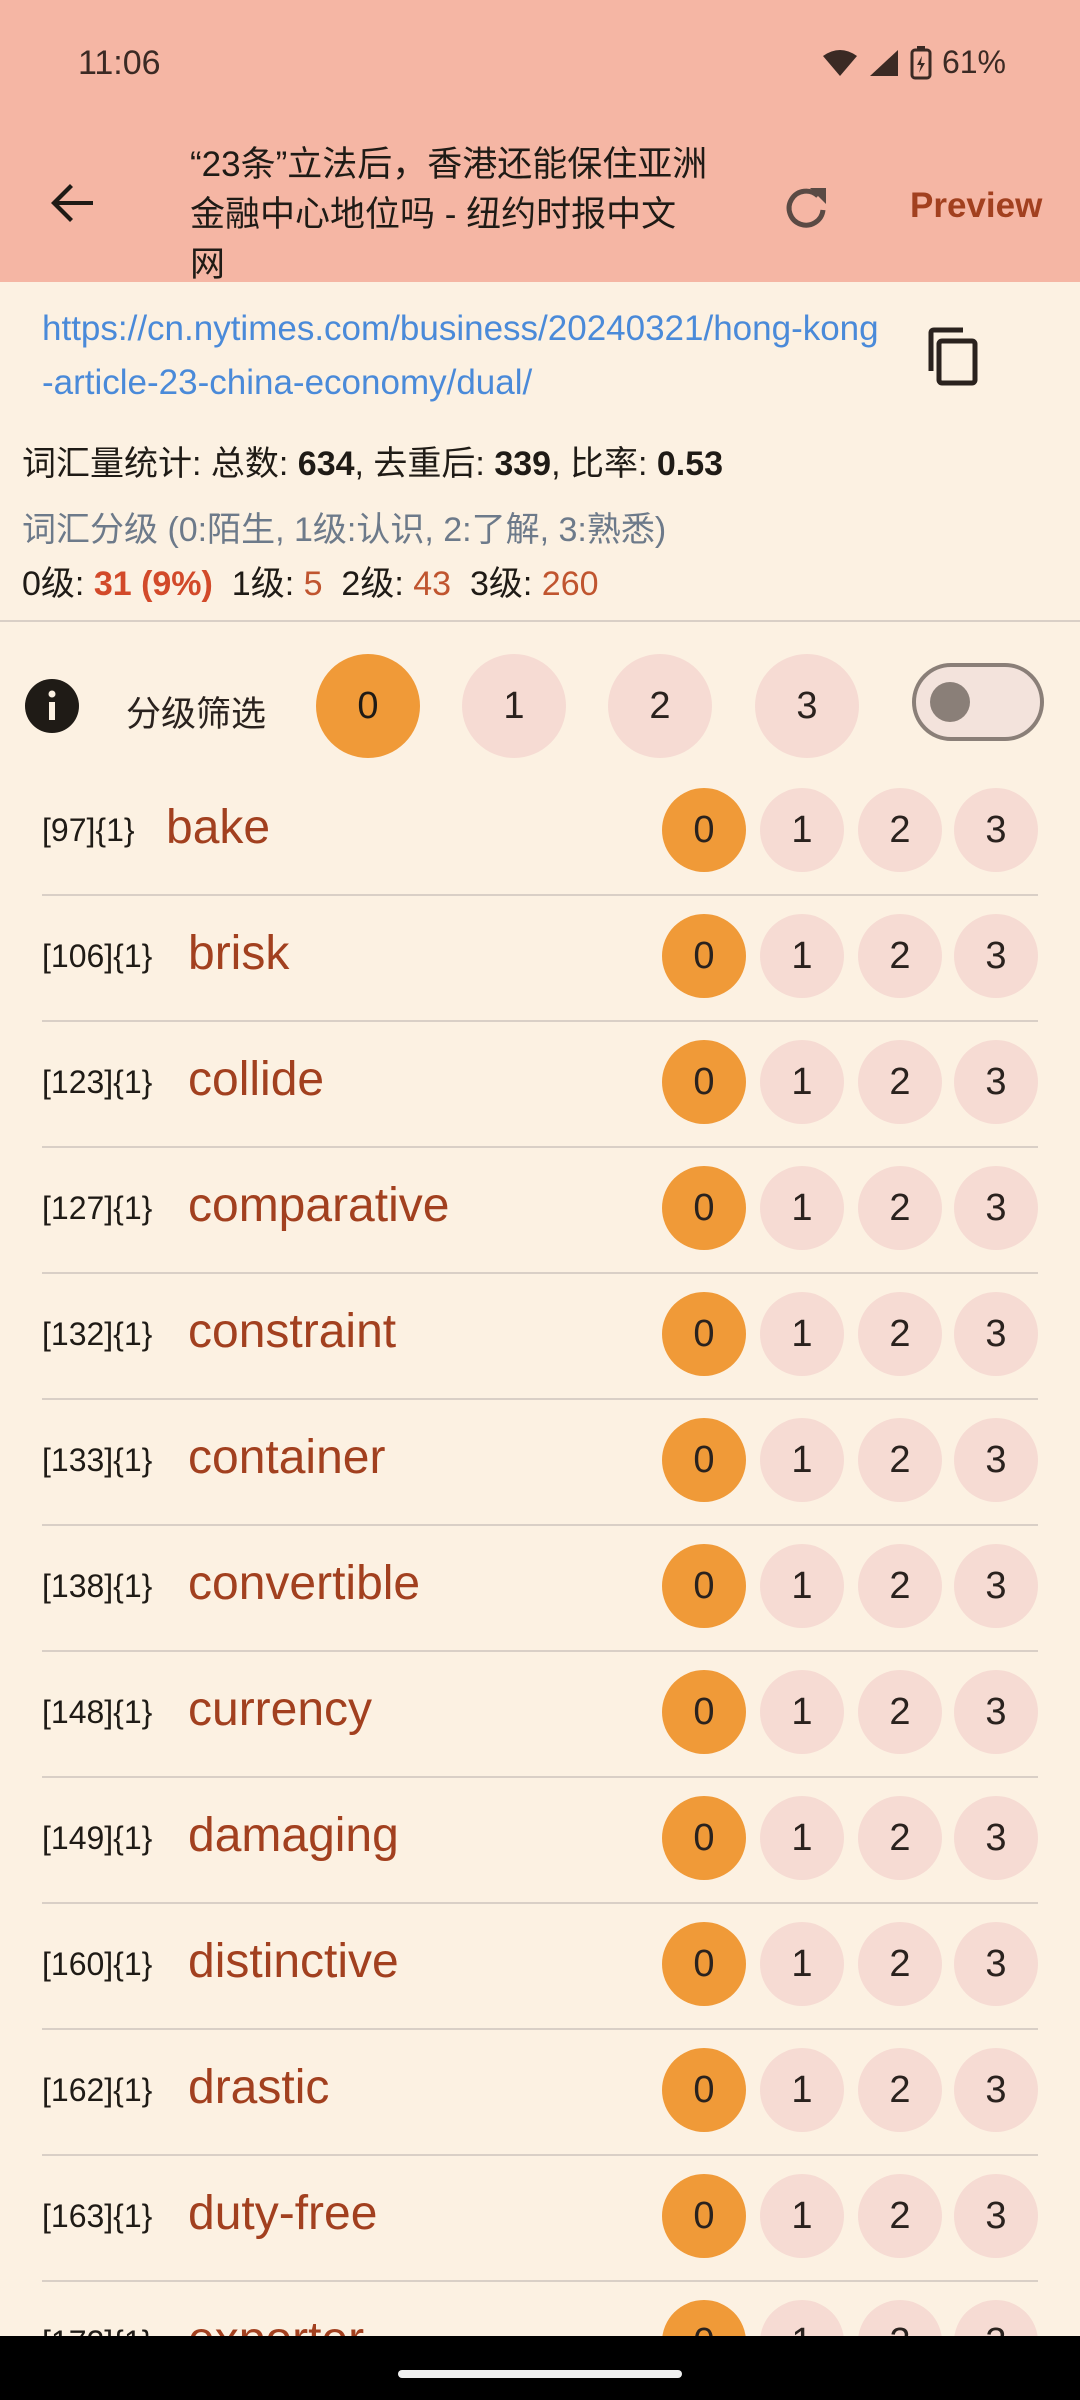  Describe the element at coordinates (540, 1211) in the screenshot. I see `word-row: [127]{1} comparative 0 1 2 3` at that location.